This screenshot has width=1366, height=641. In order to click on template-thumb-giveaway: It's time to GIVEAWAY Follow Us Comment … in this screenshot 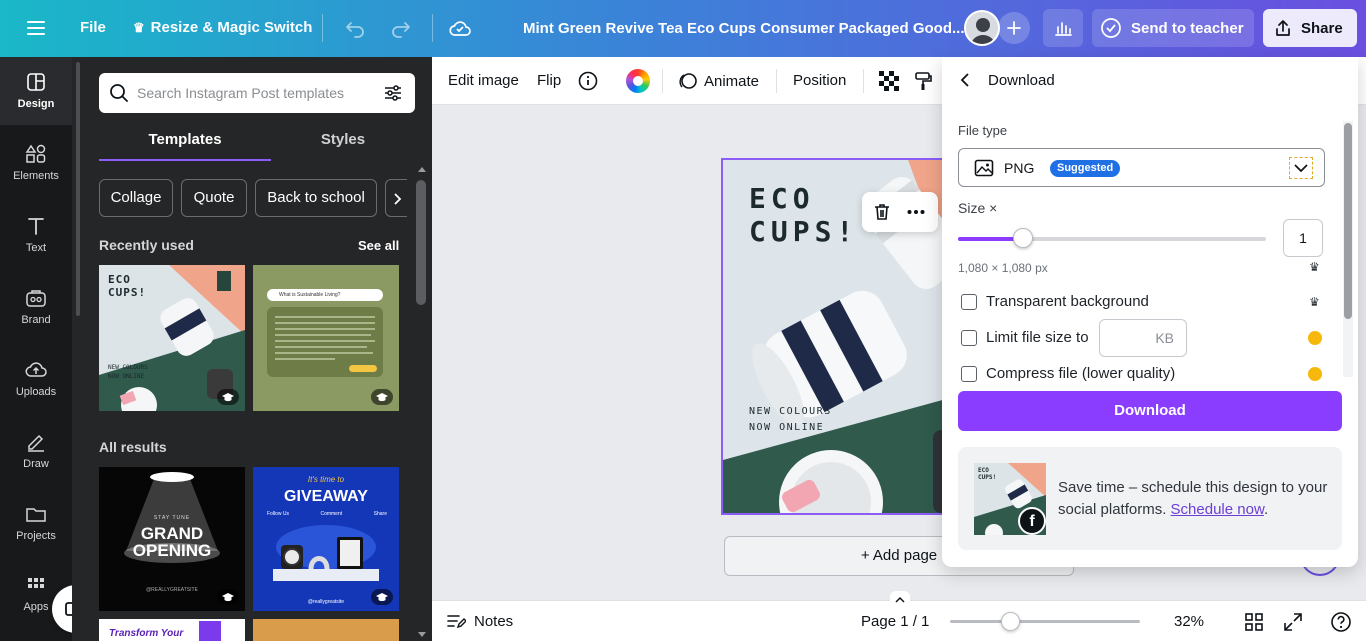, I will do `click(326, 539)`.